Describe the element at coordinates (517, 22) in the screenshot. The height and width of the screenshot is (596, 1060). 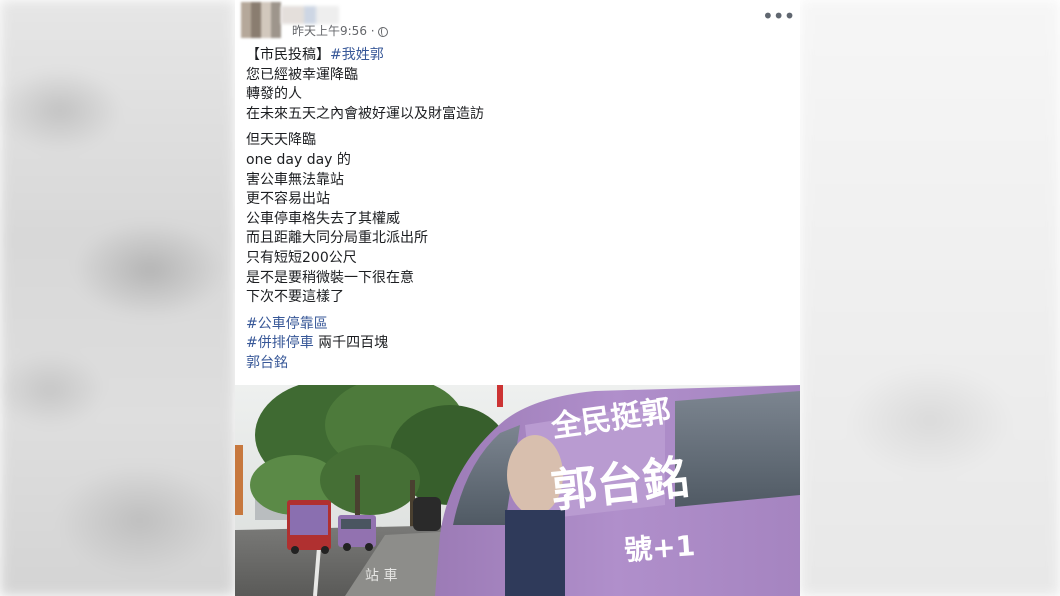
I see `post-header: 昨天上午9:56 · •••` at that location.